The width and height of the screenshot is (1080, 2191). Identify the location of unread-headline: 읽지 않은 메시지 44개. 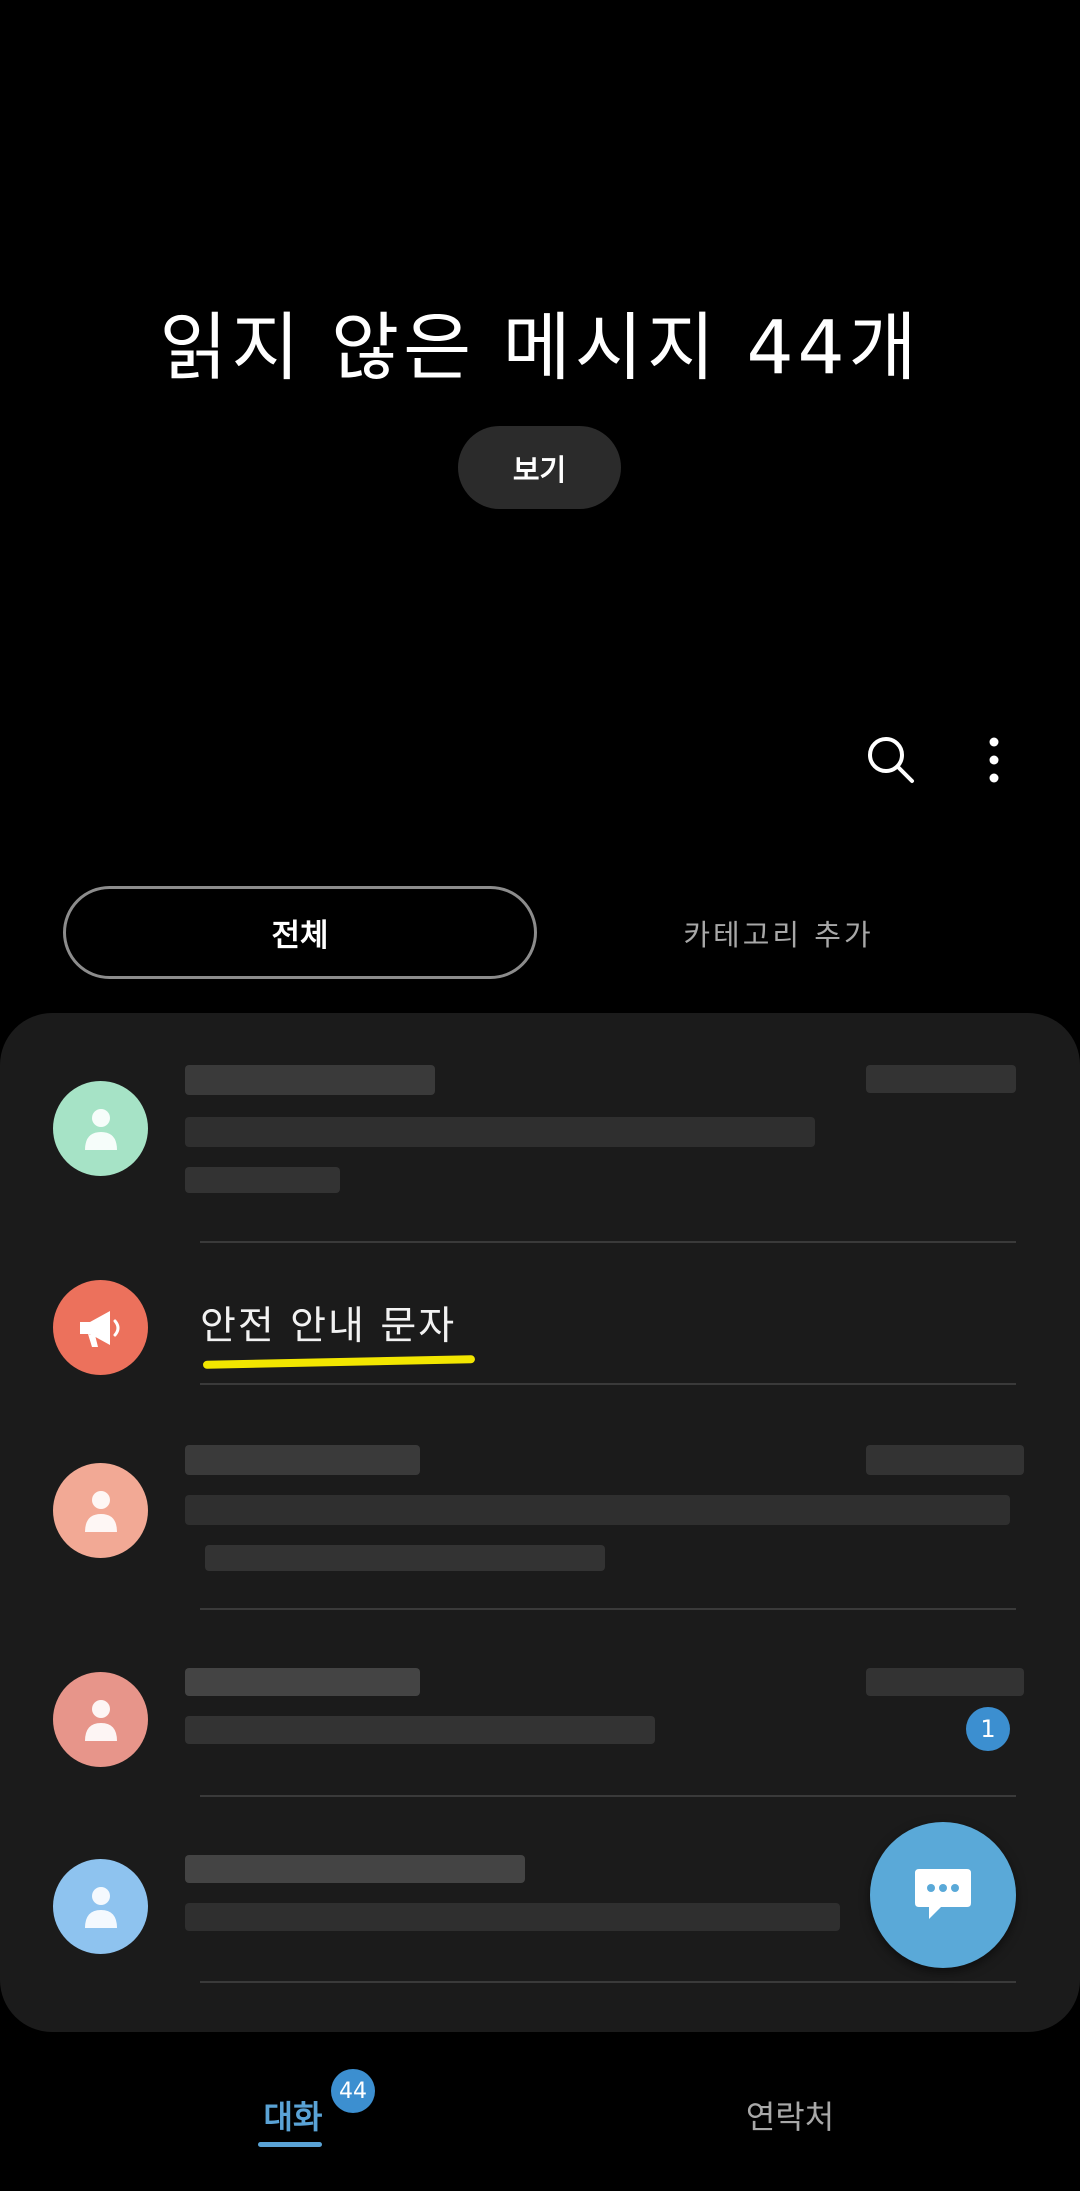
(540, 348).